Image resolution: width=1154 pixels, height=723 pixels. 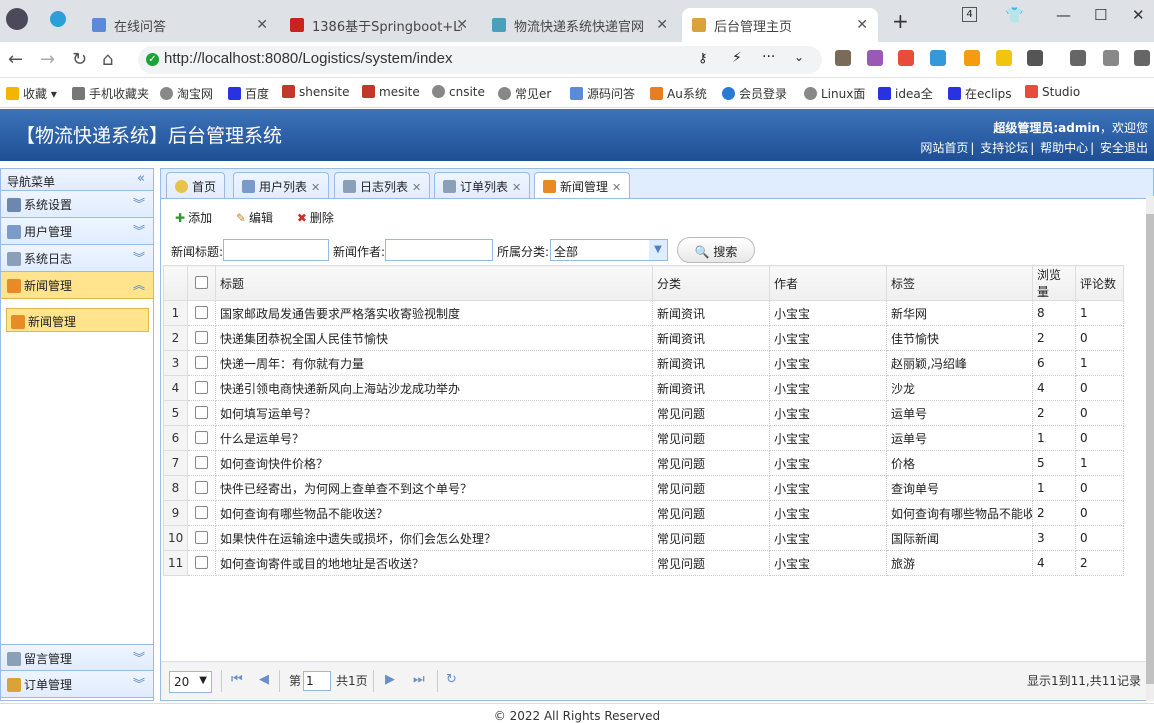 What do you see at coordinates (193, 217) in the screenshot?
I see `add-button: ✚ 添加` at bounding box center [193, 217].